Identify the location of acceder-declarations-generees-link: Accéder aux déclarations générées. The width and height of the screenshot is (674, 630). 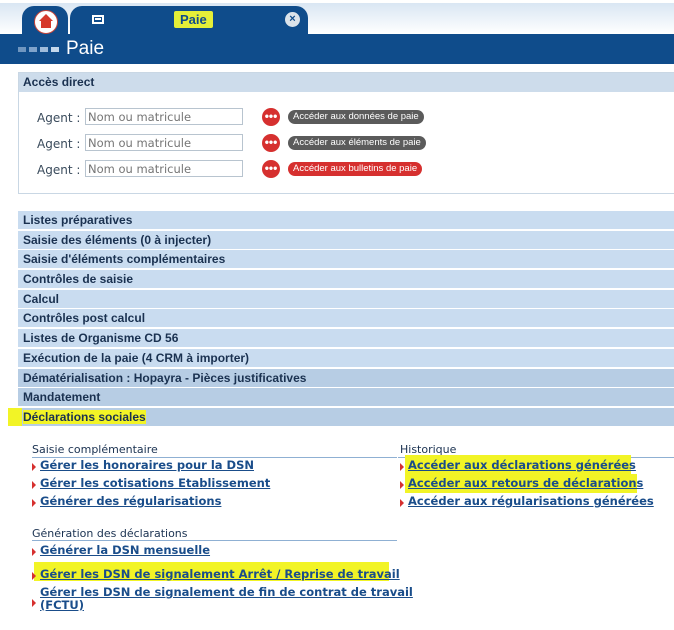
(522, 465).